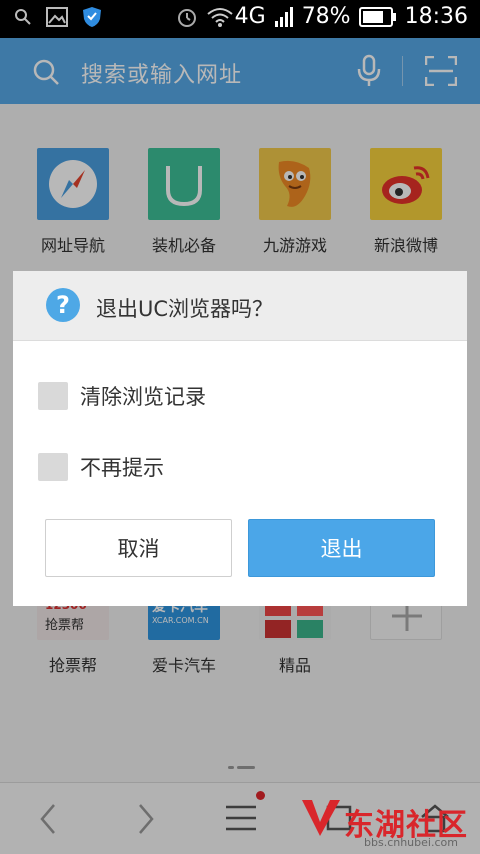 This screenshot has height=854, width=480. Describe the element at coordinates (250, 16) in the screenshot. I see `network-type: 4G` at that location.